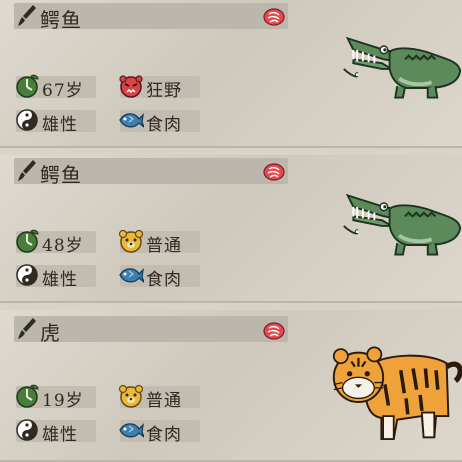  What do you see at coordinates (151, 330) in the screenshot?
I see `name-bar: 虎` at bounding box center [151, 330].